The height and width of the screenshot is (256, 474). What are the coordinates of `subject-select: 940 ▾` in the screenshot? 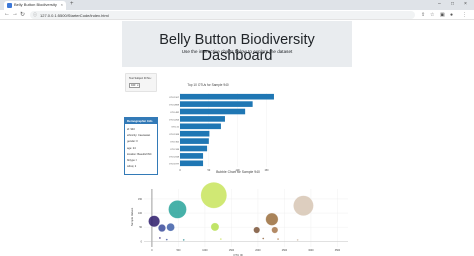 It's located at (134, 85).